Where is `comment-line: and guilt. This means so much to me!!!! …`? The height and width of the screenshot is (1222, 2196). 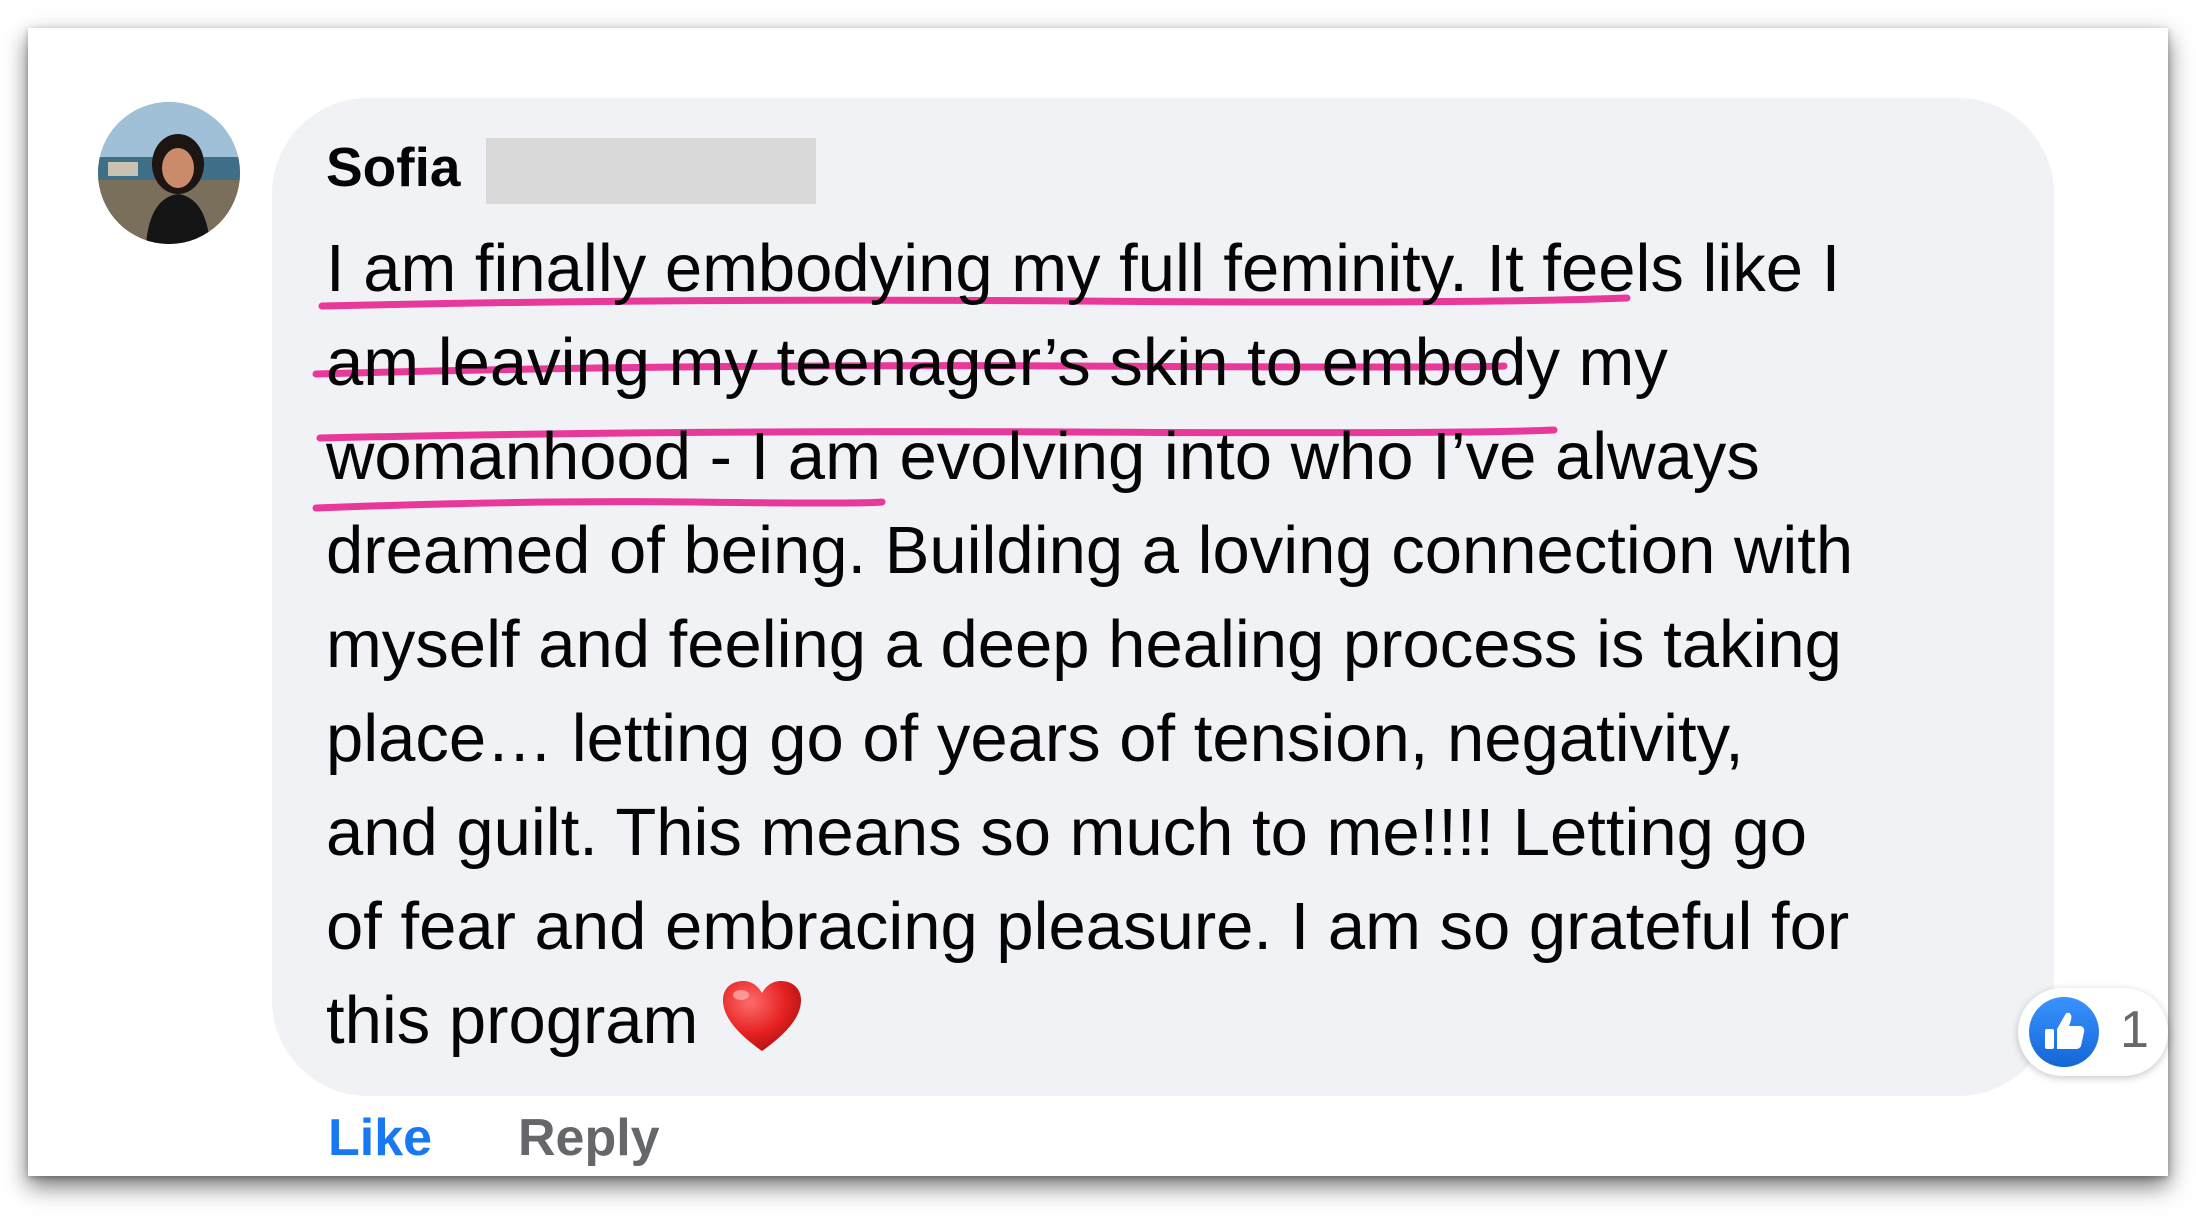
comment-line: and guilt. This means so much to me!!!! … is located at coordinates (1067, 832).